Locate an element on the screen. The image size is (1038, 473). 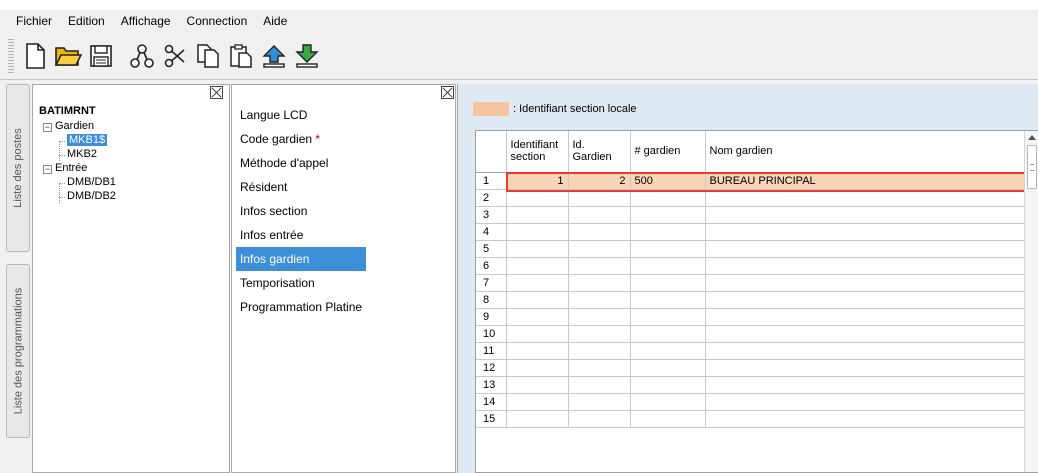
connect-button is located at coordinates (142, 56).